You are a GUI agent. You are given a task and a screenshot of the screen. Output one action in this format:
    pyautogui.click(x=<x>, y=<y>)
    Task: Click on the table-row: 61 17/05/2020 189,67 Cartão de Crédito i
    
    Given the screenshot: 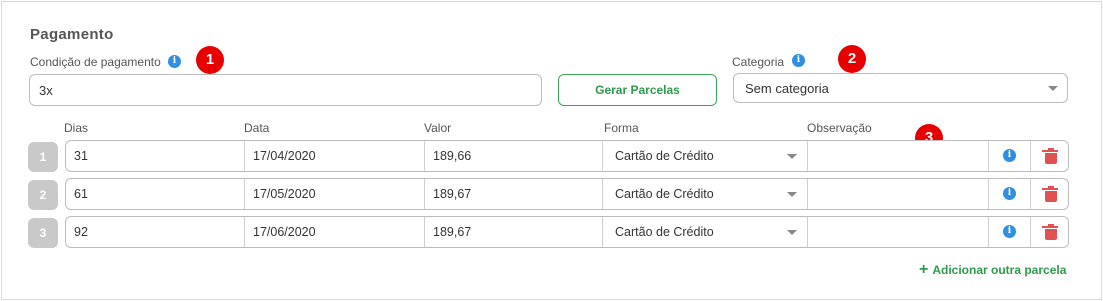 What is the action you would take?
    pyautogui.click(x=567, y=194)
    